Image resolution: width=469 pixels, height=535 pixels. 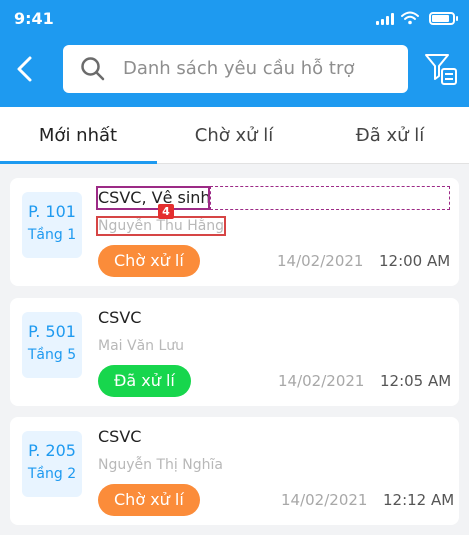 I want to click on room-badge: P. 501 Tầng 5, so click(x=52, y=345).